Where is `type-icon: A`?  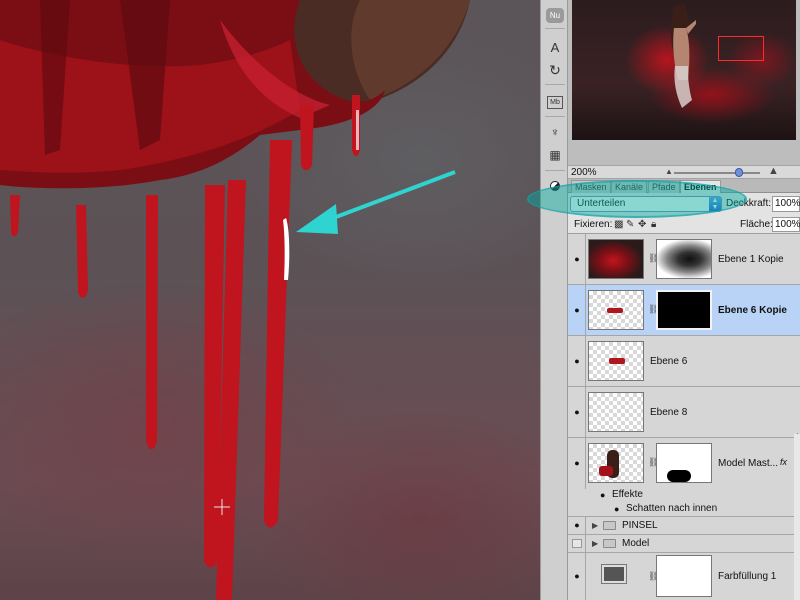 type-icon: A is located at coordinates (555, 47).